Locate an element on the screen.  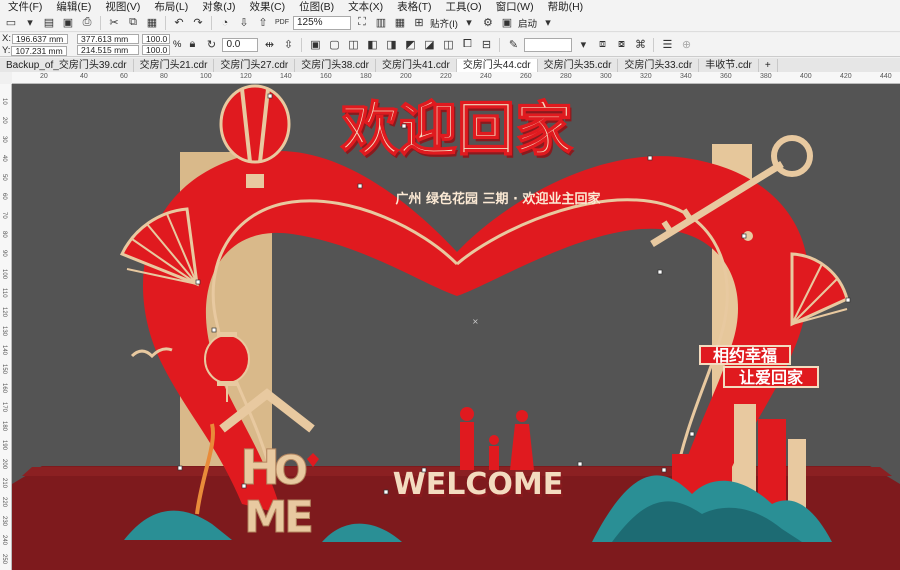
document-tab: 交房门头35.cdr is located at coordinates (578, 65).